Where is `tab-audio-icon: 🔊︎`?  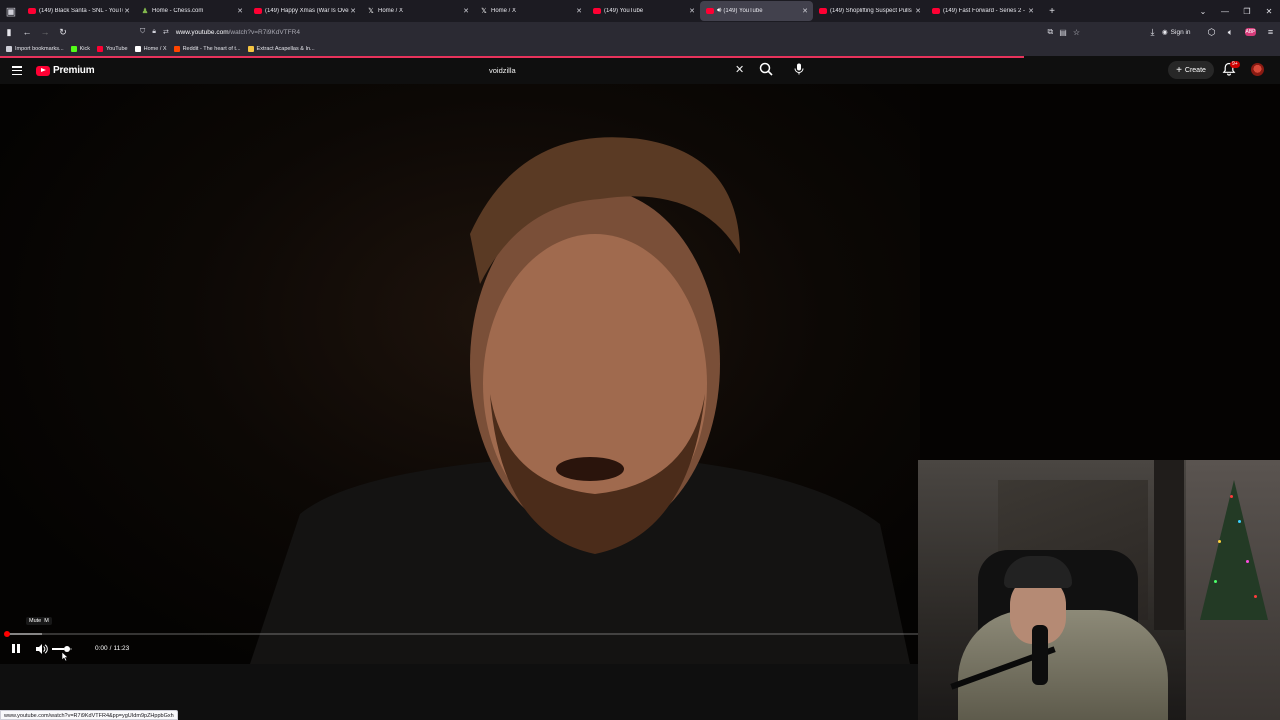 tab-audio-icon: 🔊︎ is located at coordinates (719, 11).